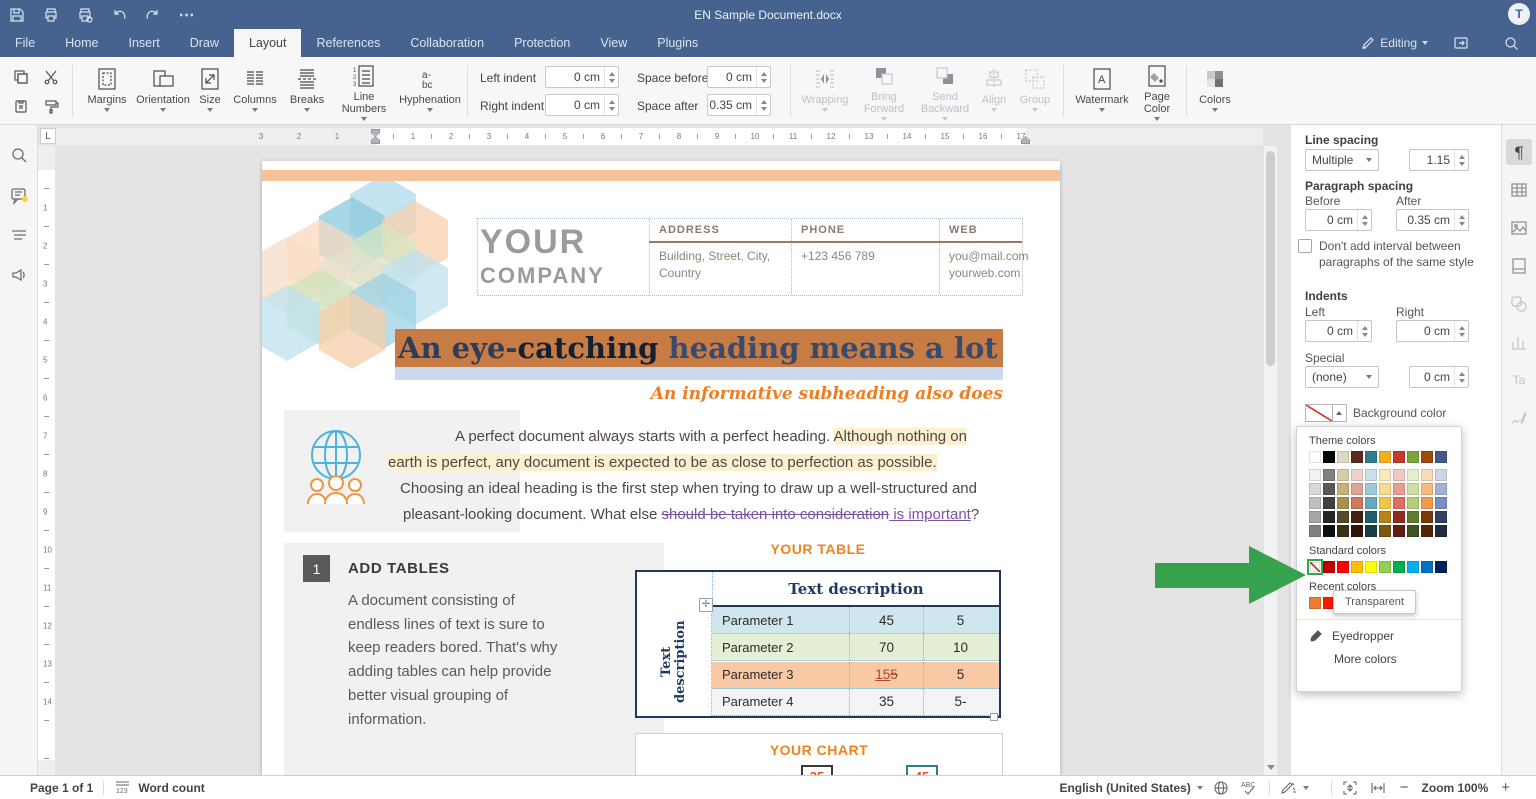  I want to click on toolbar-button-bring-forward: Bring Forward, so click(884, 92).